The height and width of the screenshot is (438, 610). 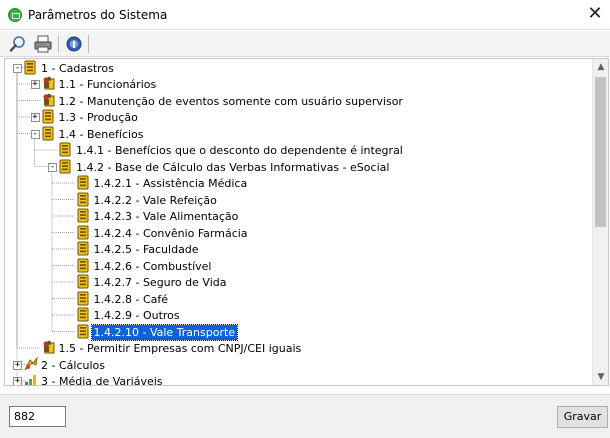 I want to click on window-title: Parâmetros do Sistema, so click(x=98, y=15).